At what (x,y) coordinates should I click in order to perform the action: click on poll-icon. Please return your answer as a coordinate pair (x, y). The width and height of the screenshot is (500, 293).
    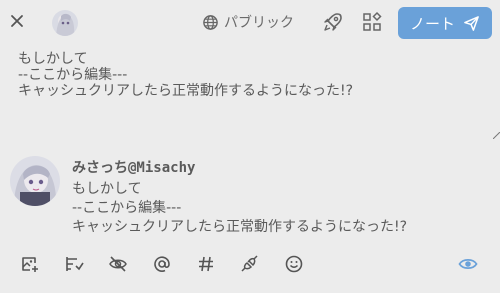
    Looking at the image, I should click on (74, 264).